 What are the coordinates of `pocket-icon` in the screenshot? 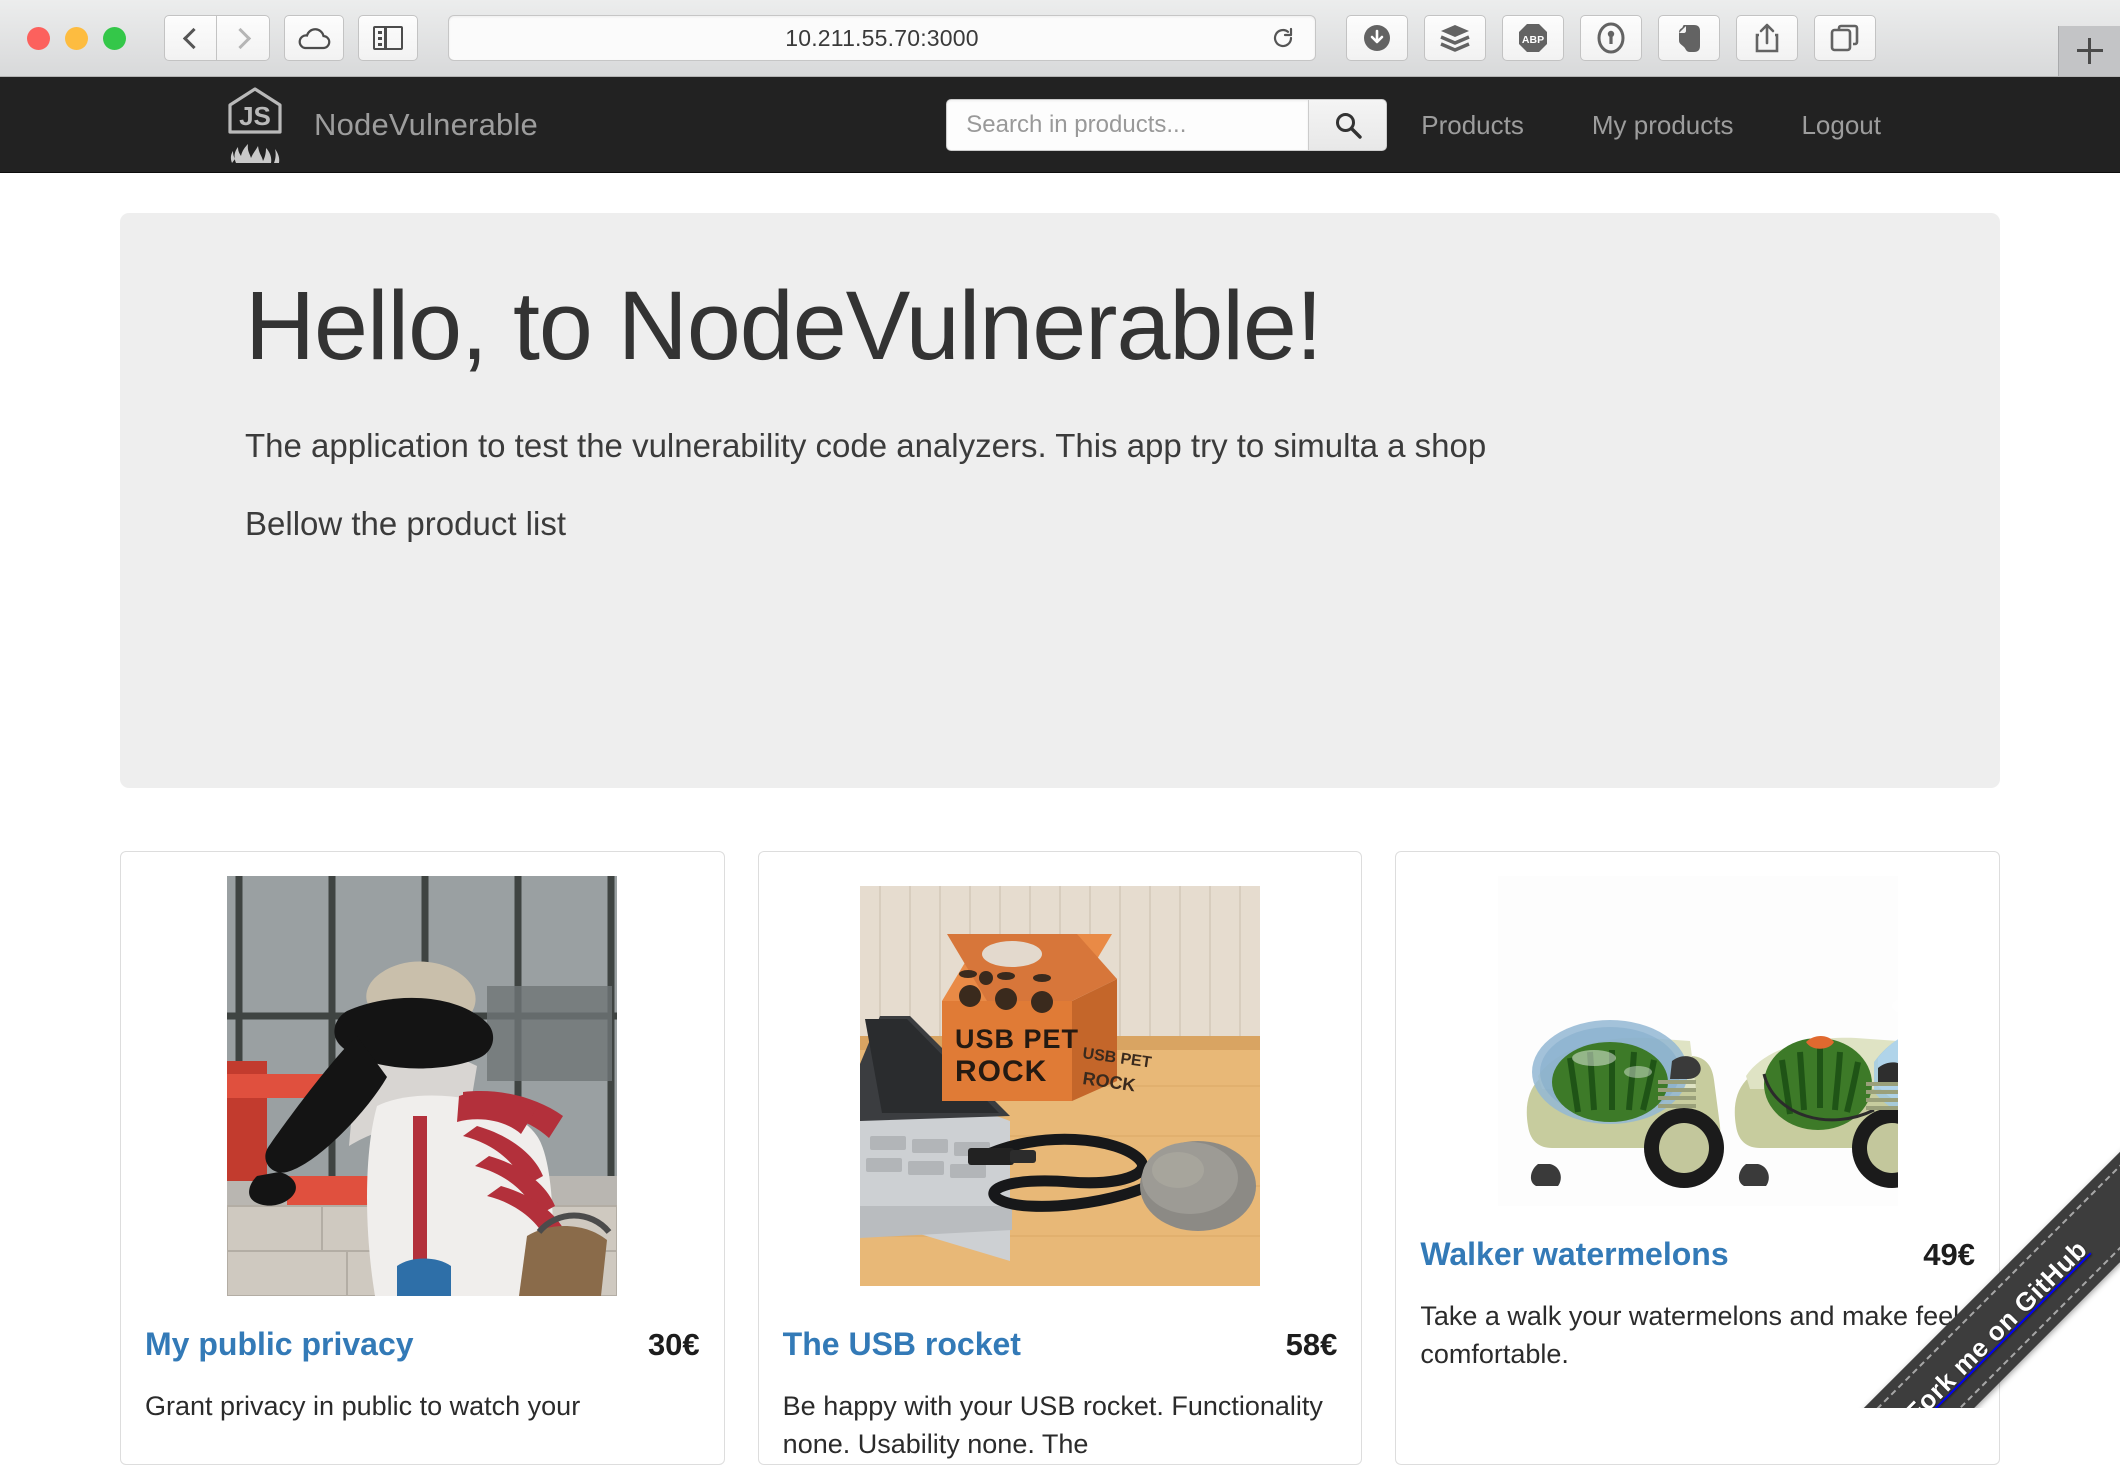 It's located at (1455, 38).